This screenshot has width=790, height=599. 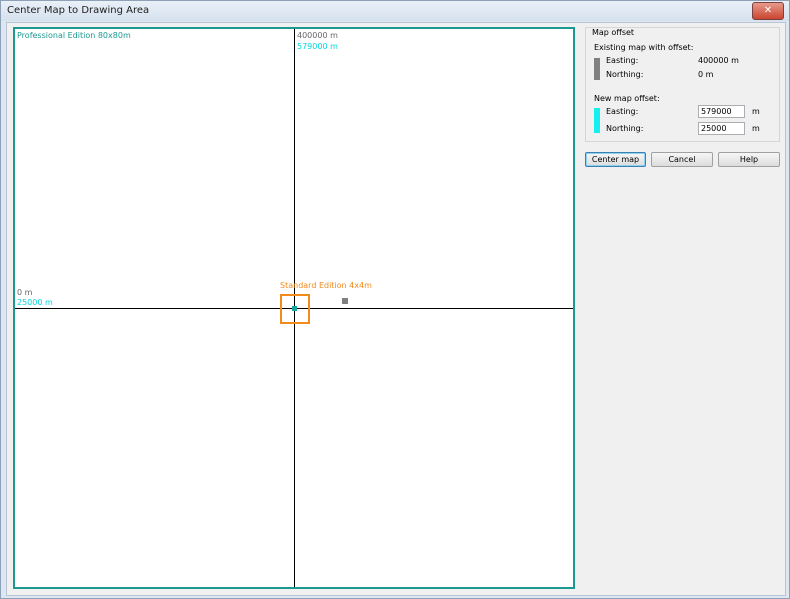 I want to click on professional-edition-label: Professional Edition 80x80m, so click(x=74, y=35).